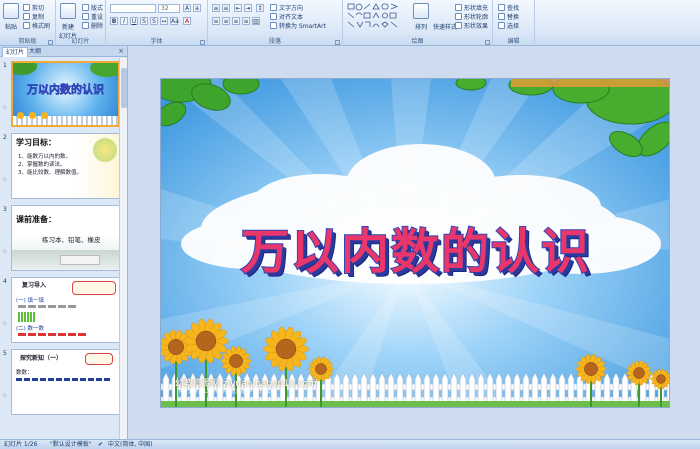 This screenshot has height=449, width=700. I want to click on font-launcher, so click(202, 42).